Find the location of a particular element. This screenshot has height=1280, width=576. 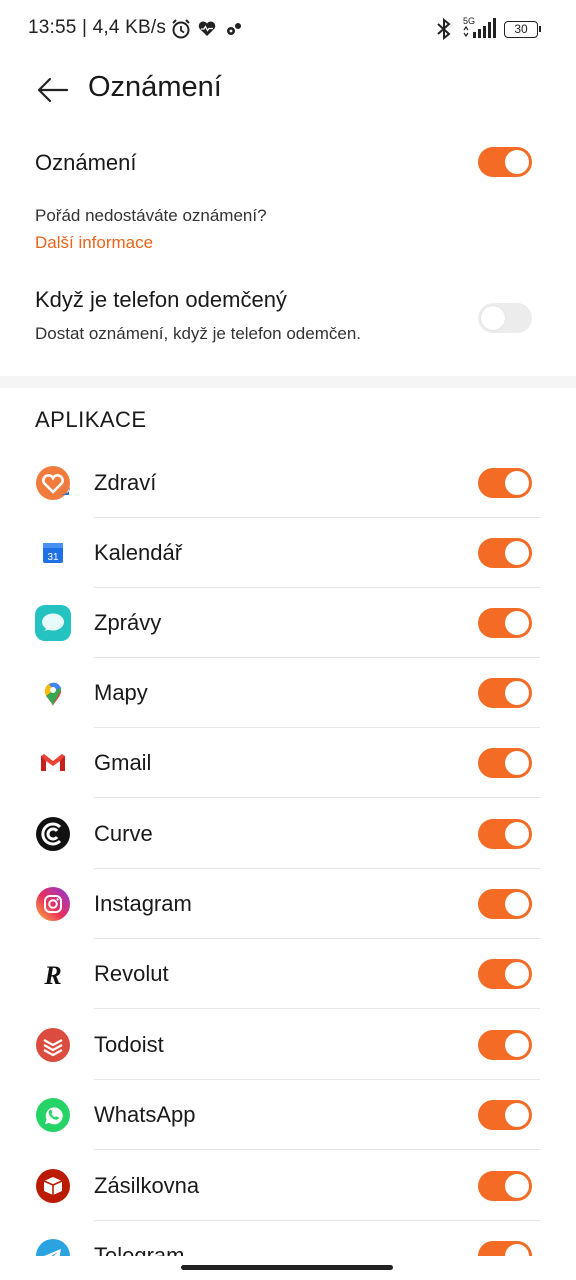

status-time-speed: 13:55 | 4,4 KB/s is located at coordinates (97, 27).